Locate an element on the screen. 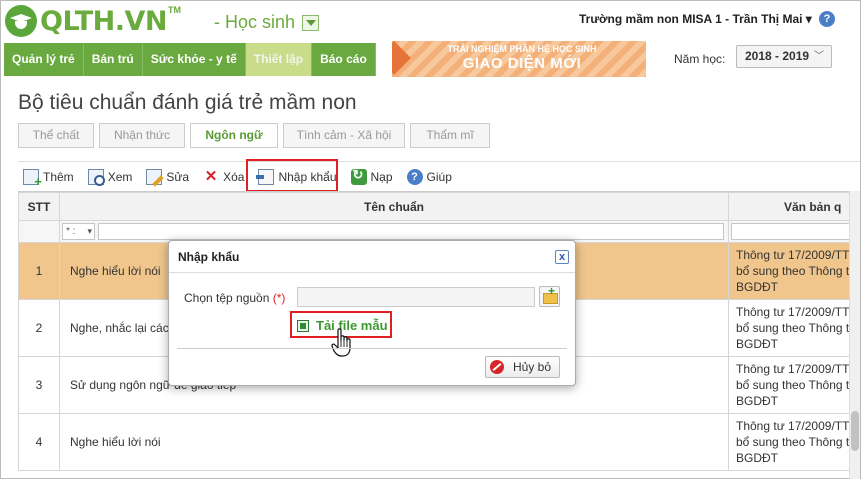 Image resolution: width=861 pixels, height=479 pixels. required-mark: (*) is located at coordinates (279, 298).